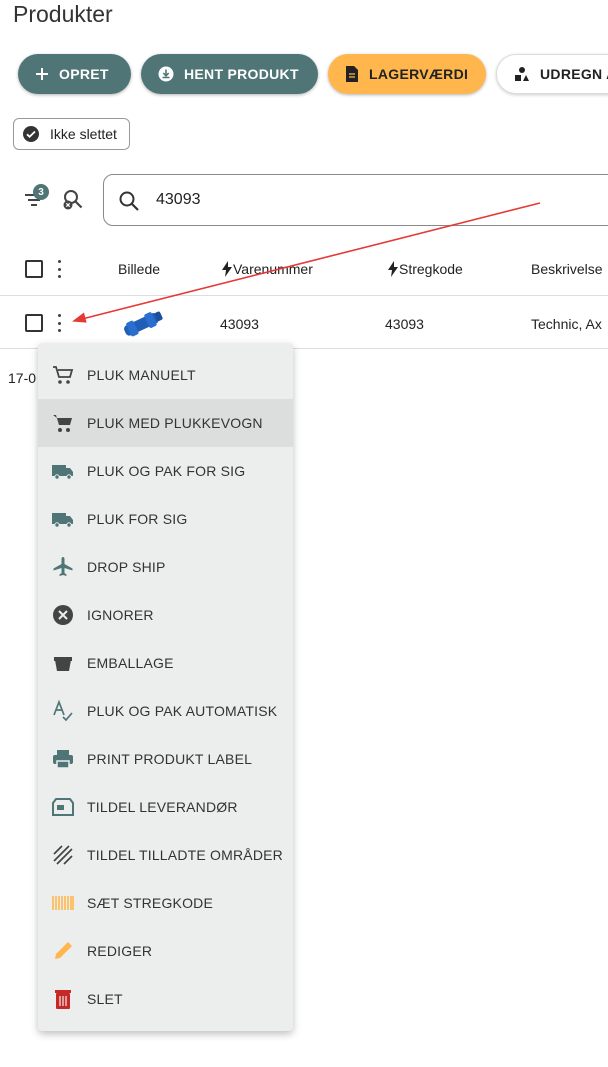 This screenshot has height=1067, width=608. What do you see at coordinates (63, 615) in the screenshot?
I see `cancel-circle-icon` at bounding box center [63, 615].